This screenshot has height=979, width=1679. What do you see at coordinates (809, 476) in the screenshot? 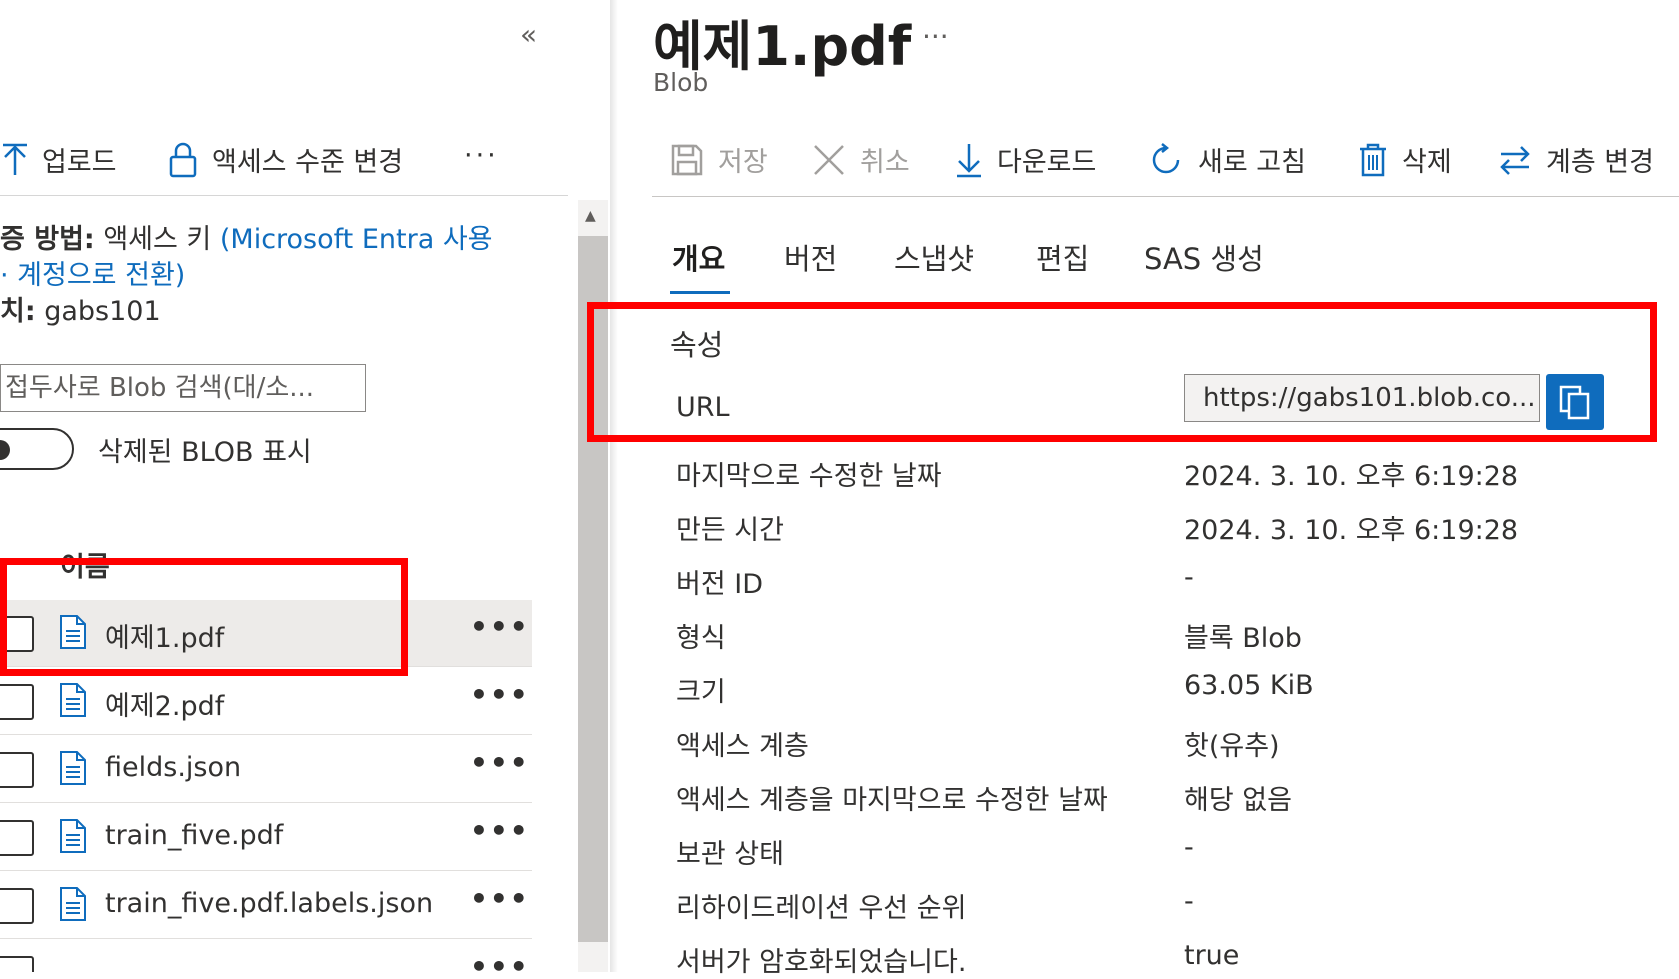
I see `prop-label-last-modified: 마지막으로 수정한 날짜` at bounding box center [809, 476].